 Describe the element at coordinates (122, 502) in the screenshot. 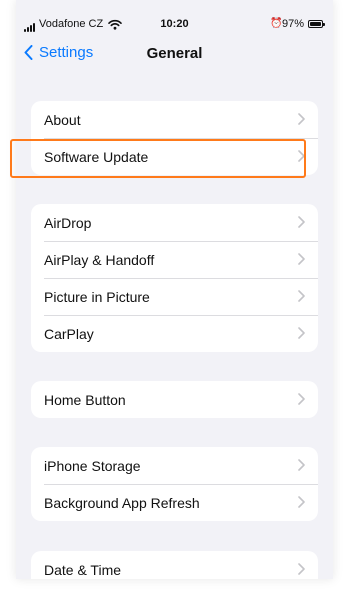

I see `item-label: Background App Refresh` at that location.